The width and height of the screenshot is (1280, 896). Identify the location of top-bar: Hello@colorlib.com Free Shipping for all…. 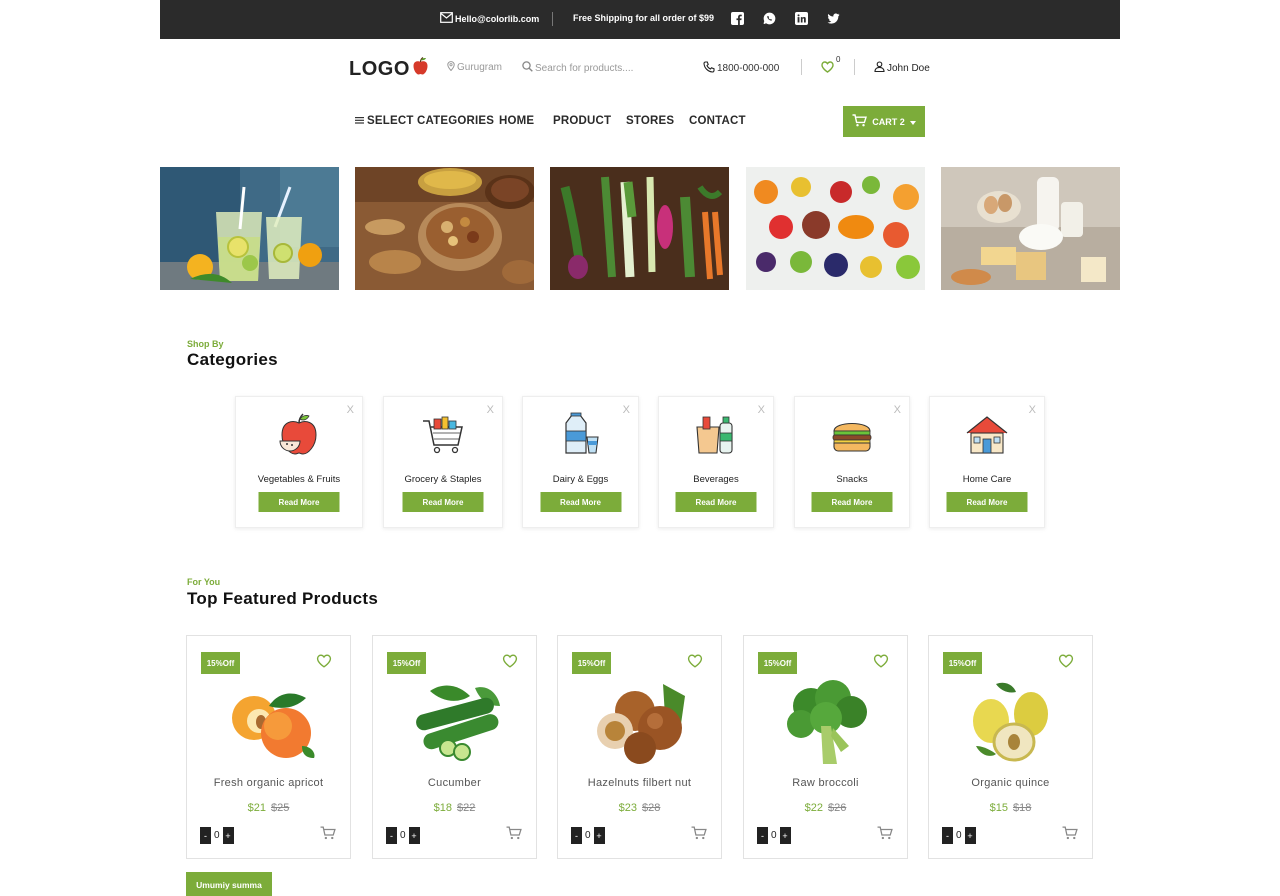
(640, 19).